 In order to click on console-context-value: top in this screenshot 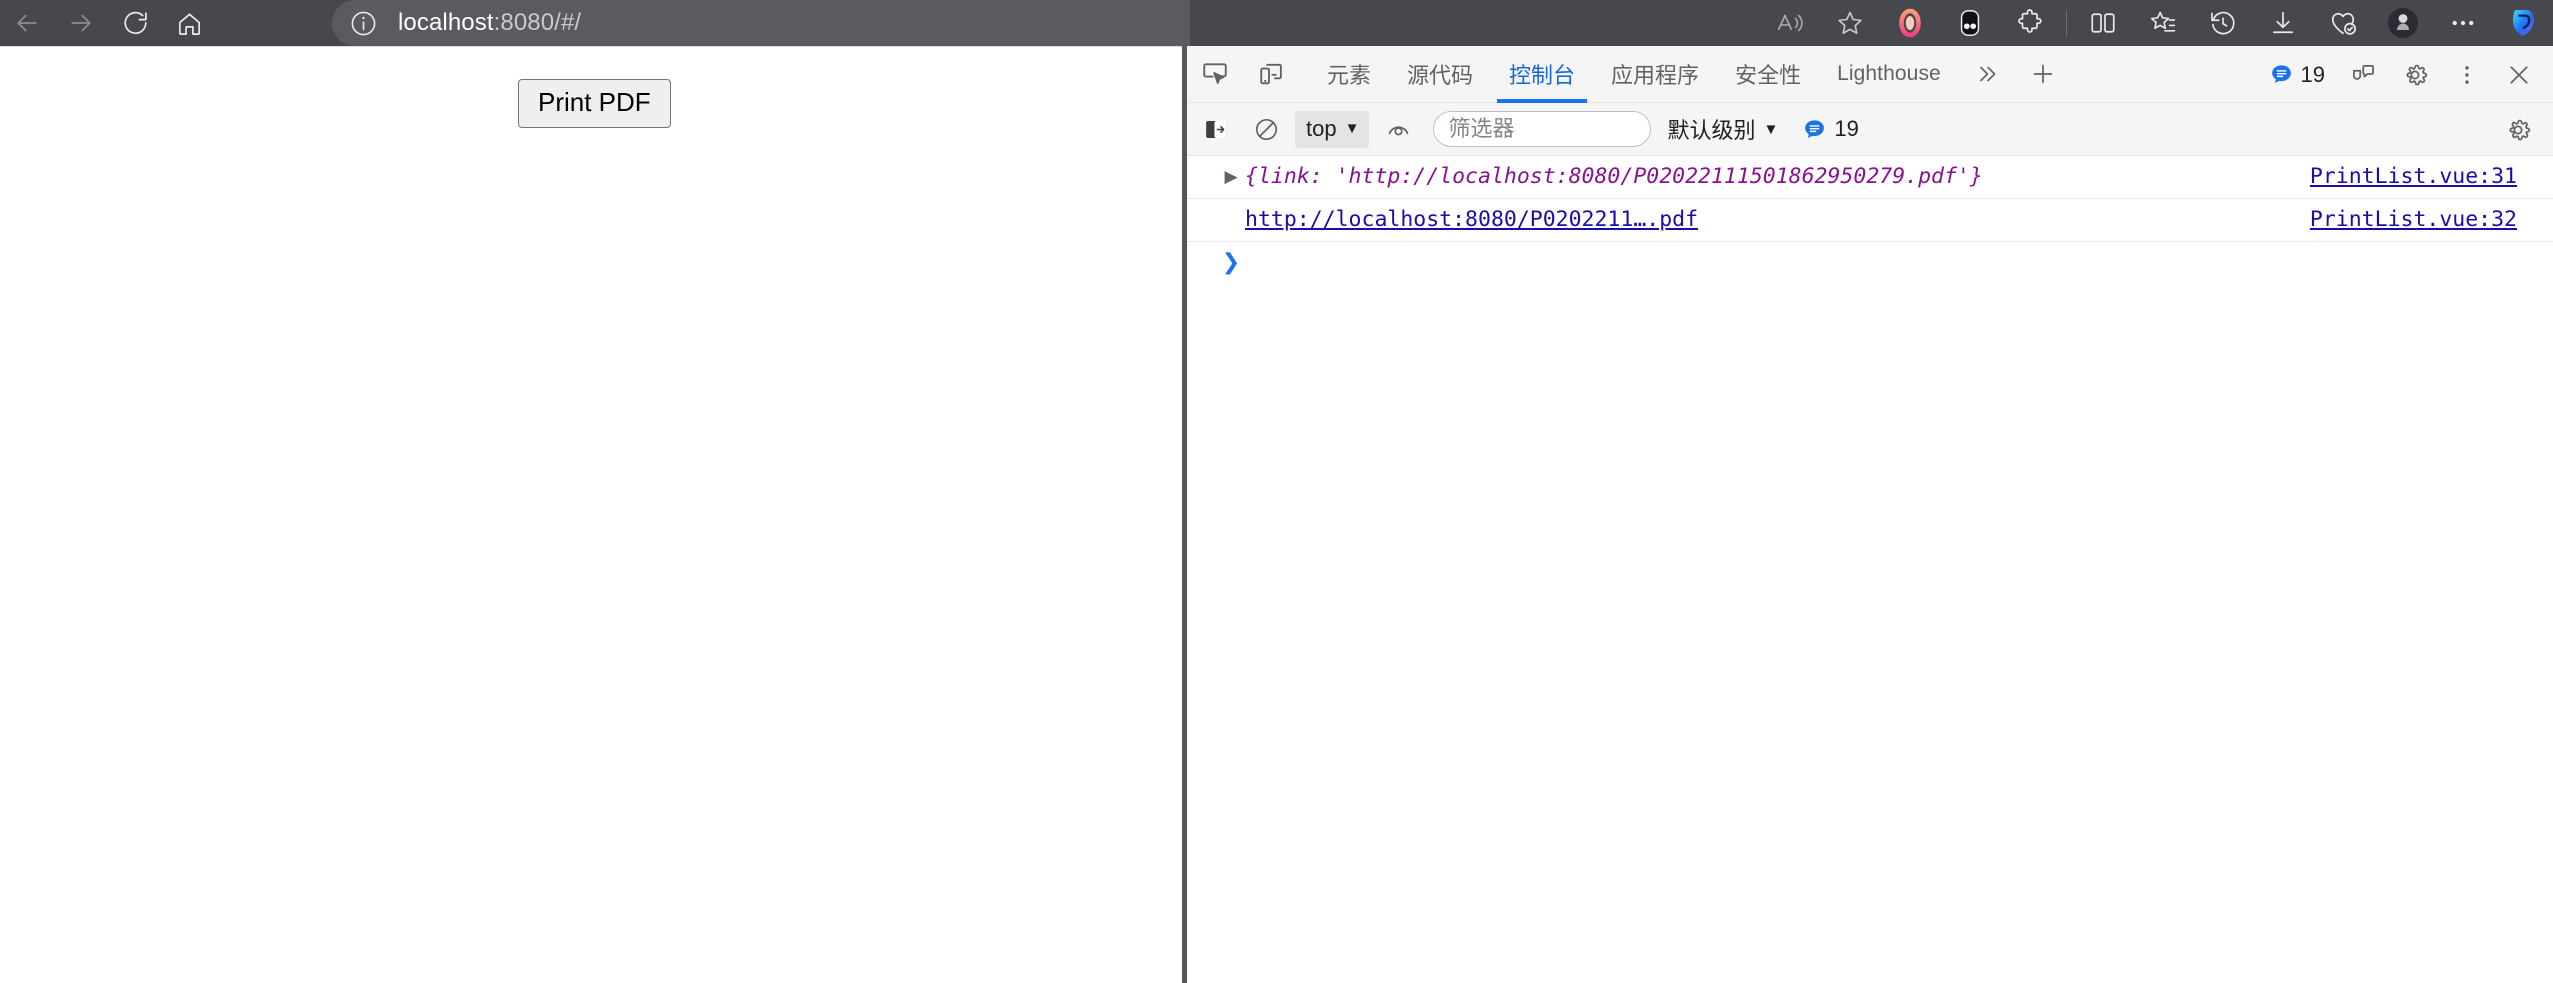, I will do `click(1321, 128)`.